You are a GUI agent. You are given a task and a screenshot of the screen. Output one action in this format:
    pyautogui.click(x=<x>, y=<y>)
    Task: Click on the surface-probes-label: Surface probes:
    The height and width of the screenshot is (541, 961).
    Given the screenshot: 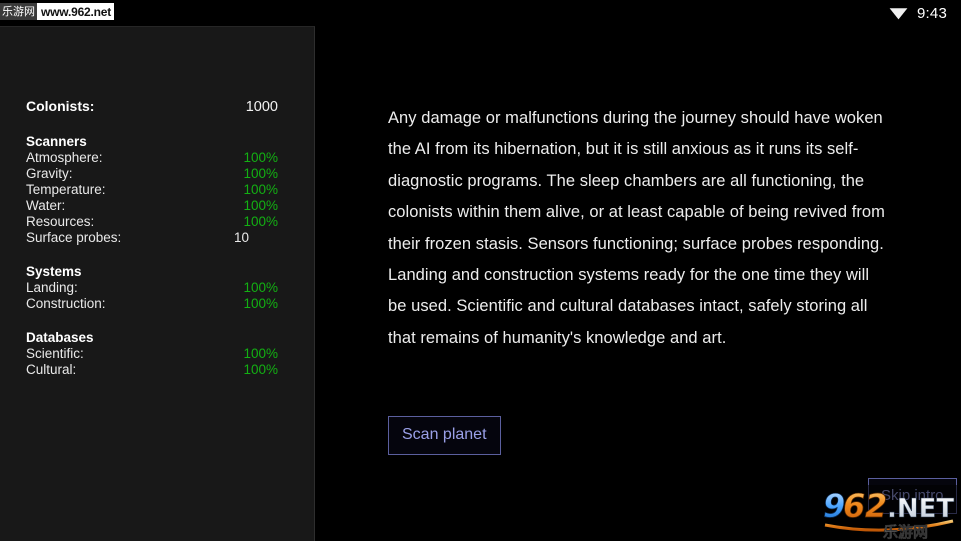 What is the action you would take?
    pyautogui.click(x=74, y=237)
    